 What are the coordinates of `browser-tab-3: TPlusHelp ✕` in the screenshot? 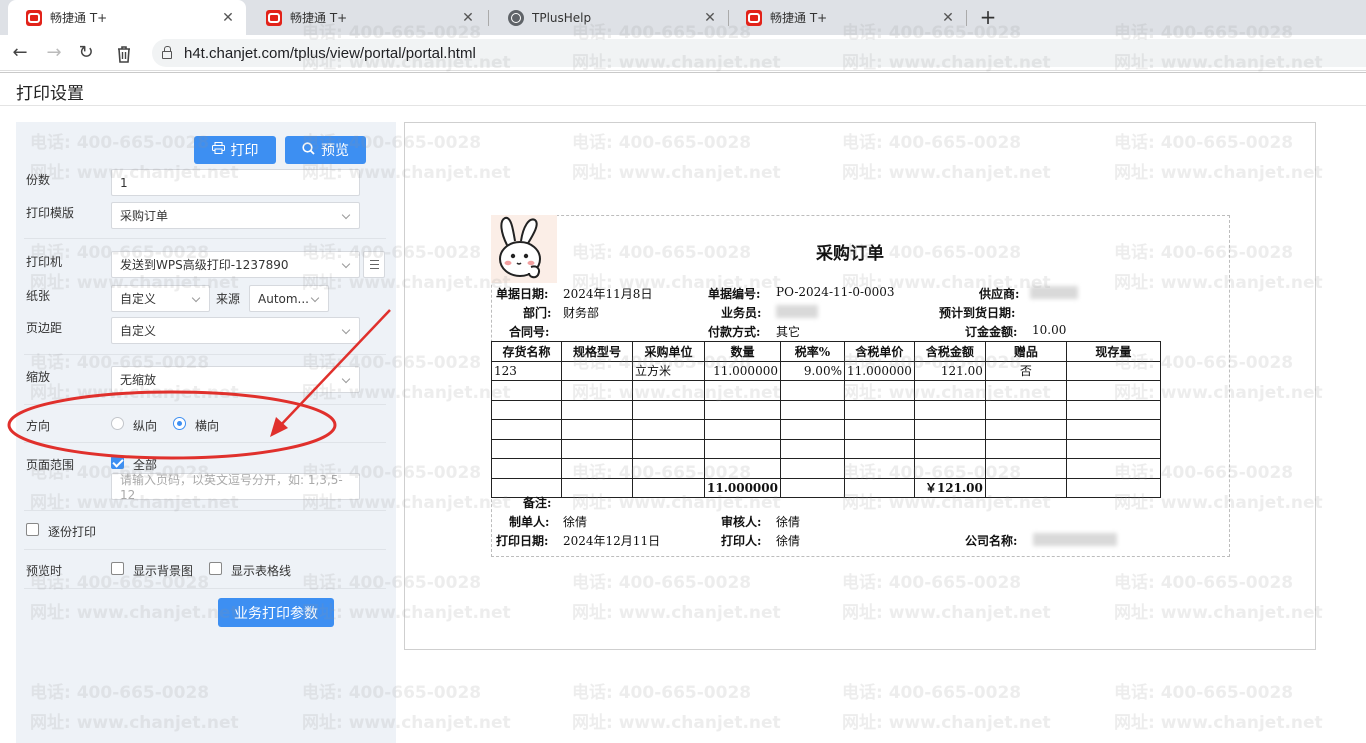 It's located at (609, 17).